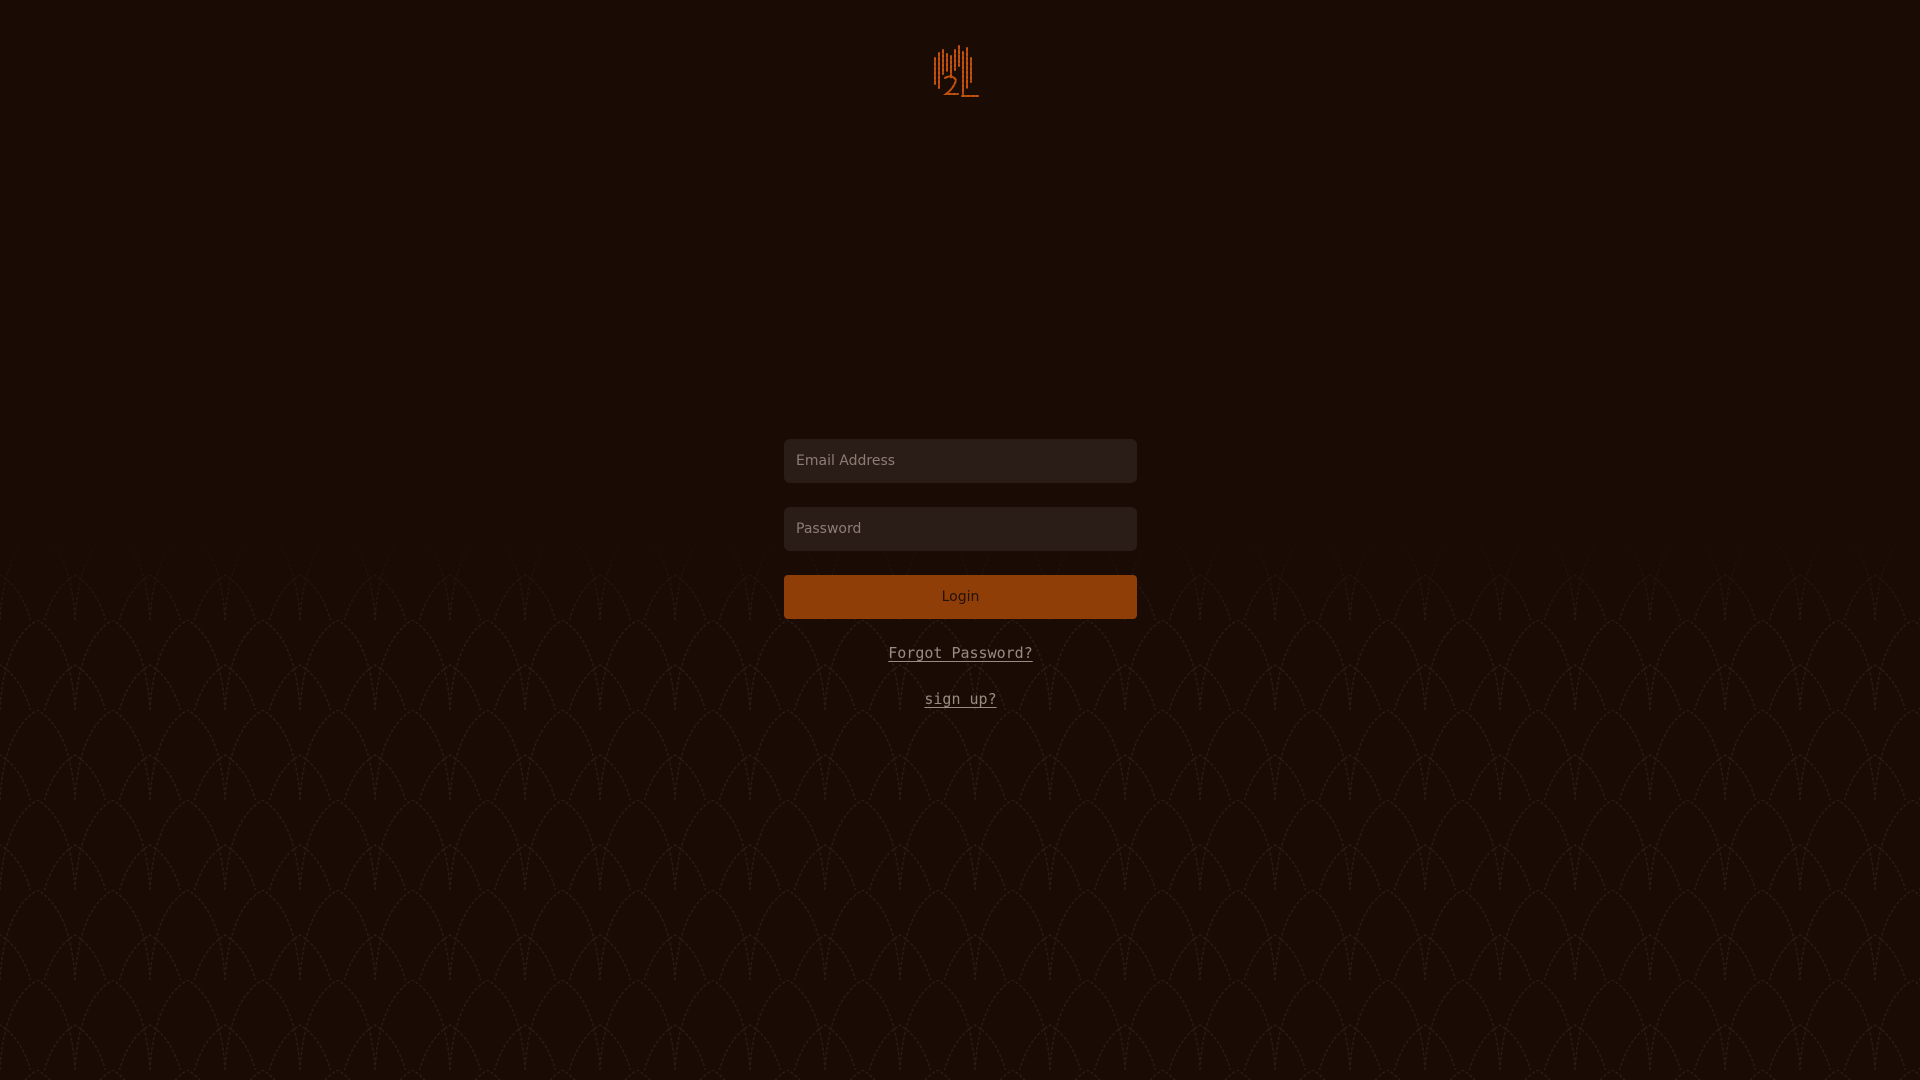  What do you see at coordinates (956, 71) in the screenshot?
I see `brand-mark-icon` at bounding box center [956, 71].